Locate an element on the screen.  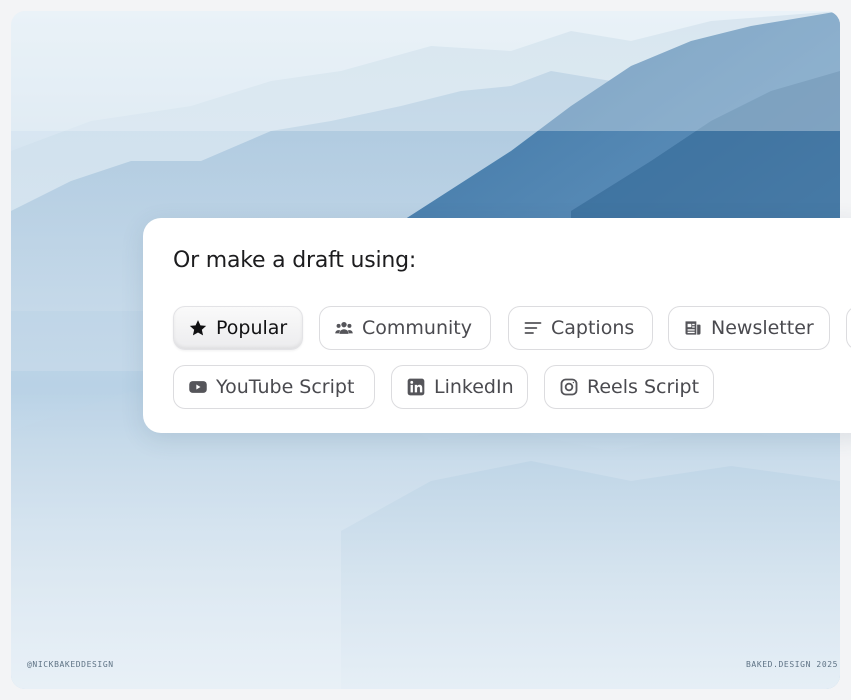
chip-partial-offscreen is located at coordinates (848, 328).